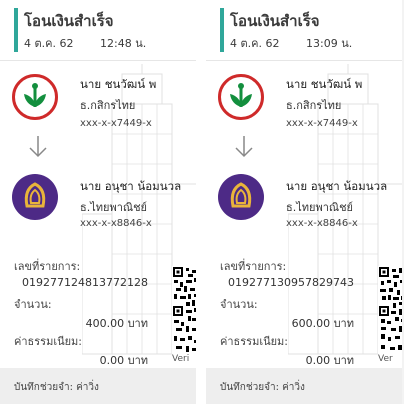  I want to click on amount-value: 400.00 บาท, so click(116, 323).